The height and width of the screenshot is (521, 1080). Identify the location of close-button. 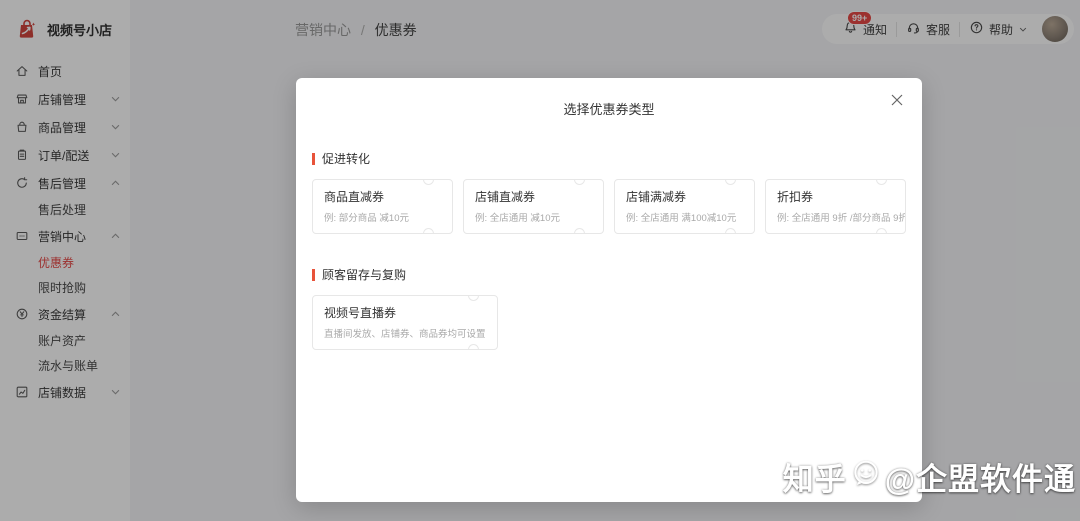
(897, 102).